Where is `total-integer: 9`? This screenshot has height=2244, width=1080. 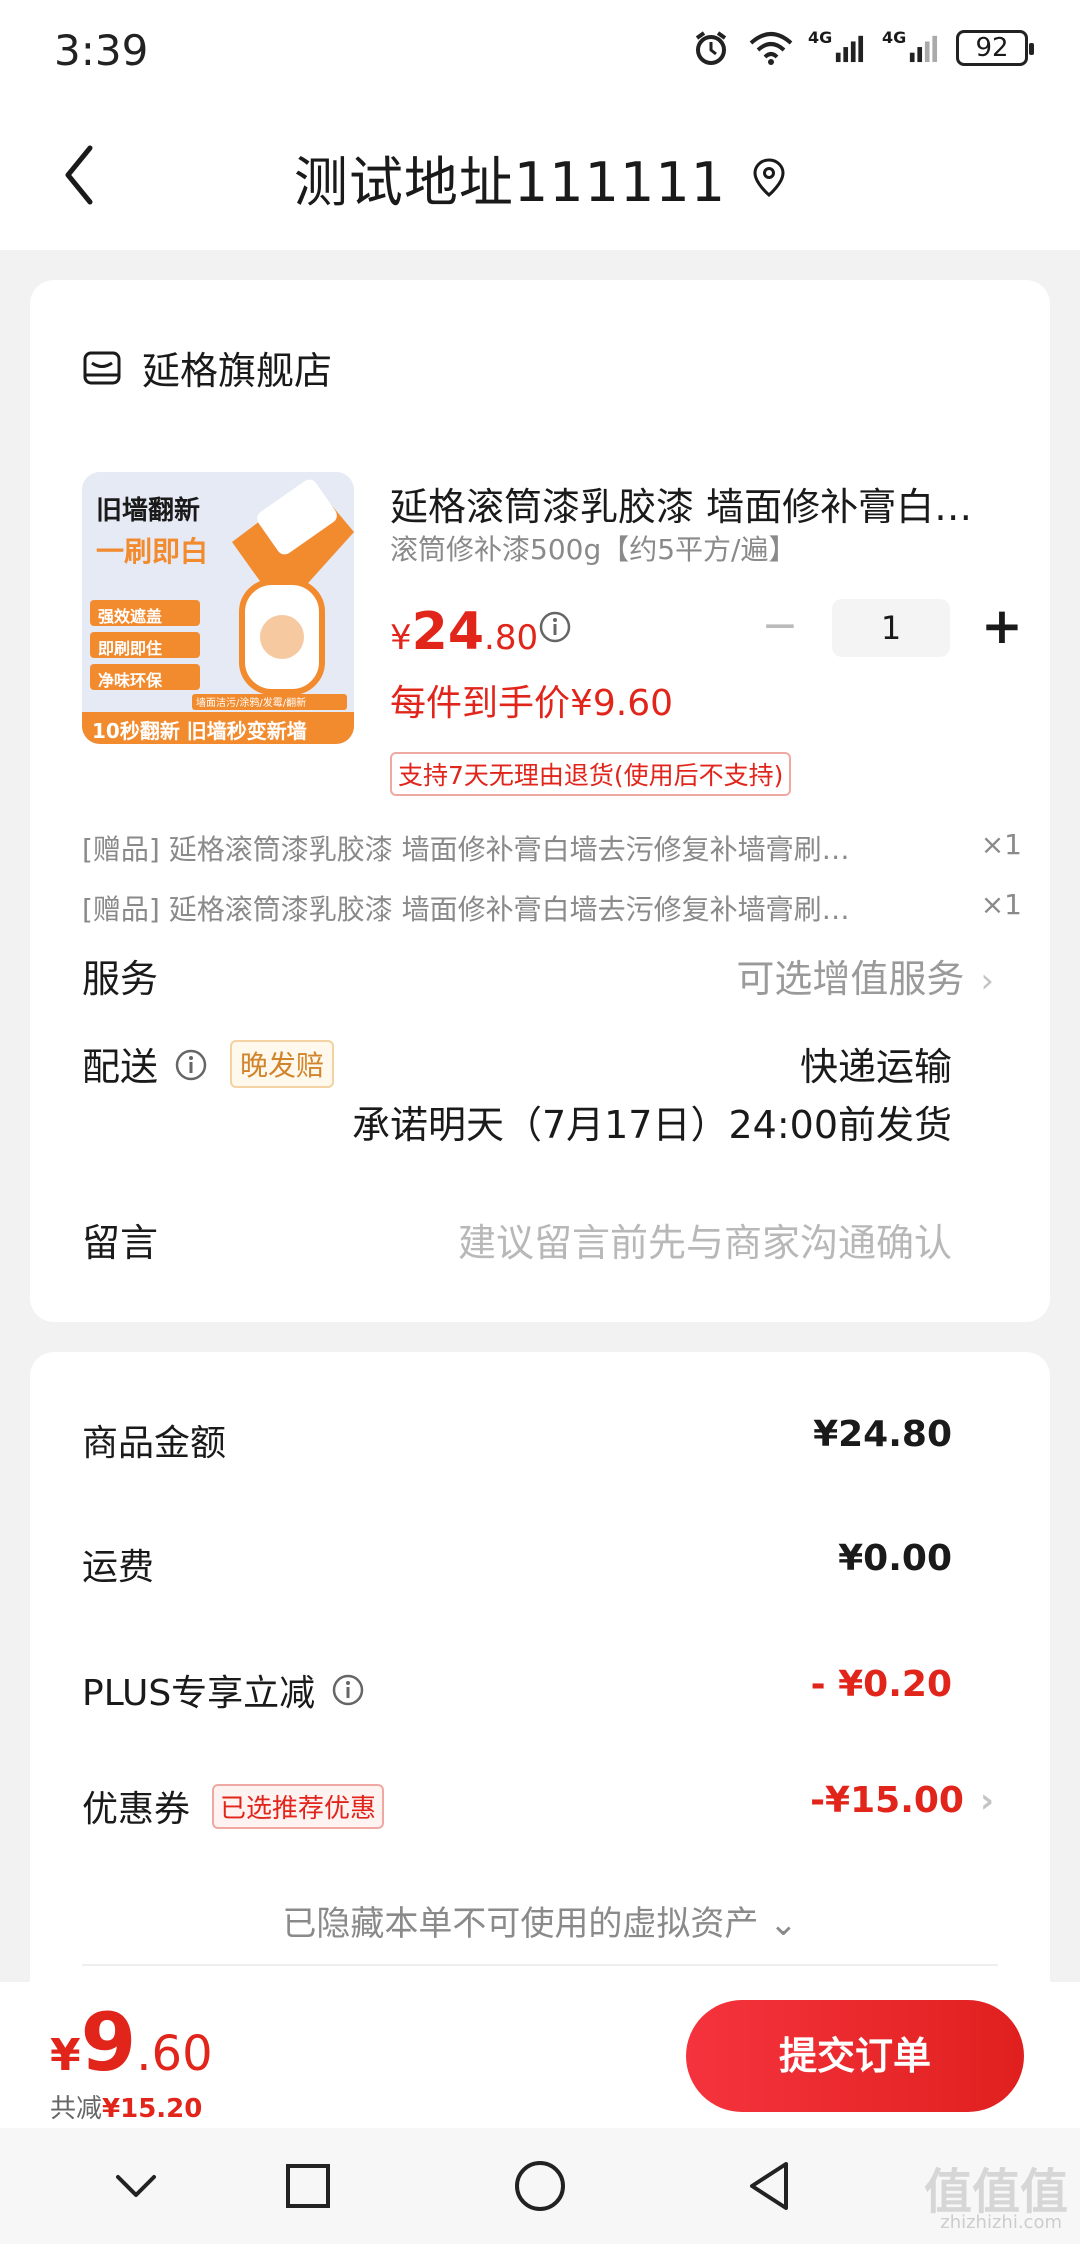 total-integer: 9 is located at coordinates (108, 2042).